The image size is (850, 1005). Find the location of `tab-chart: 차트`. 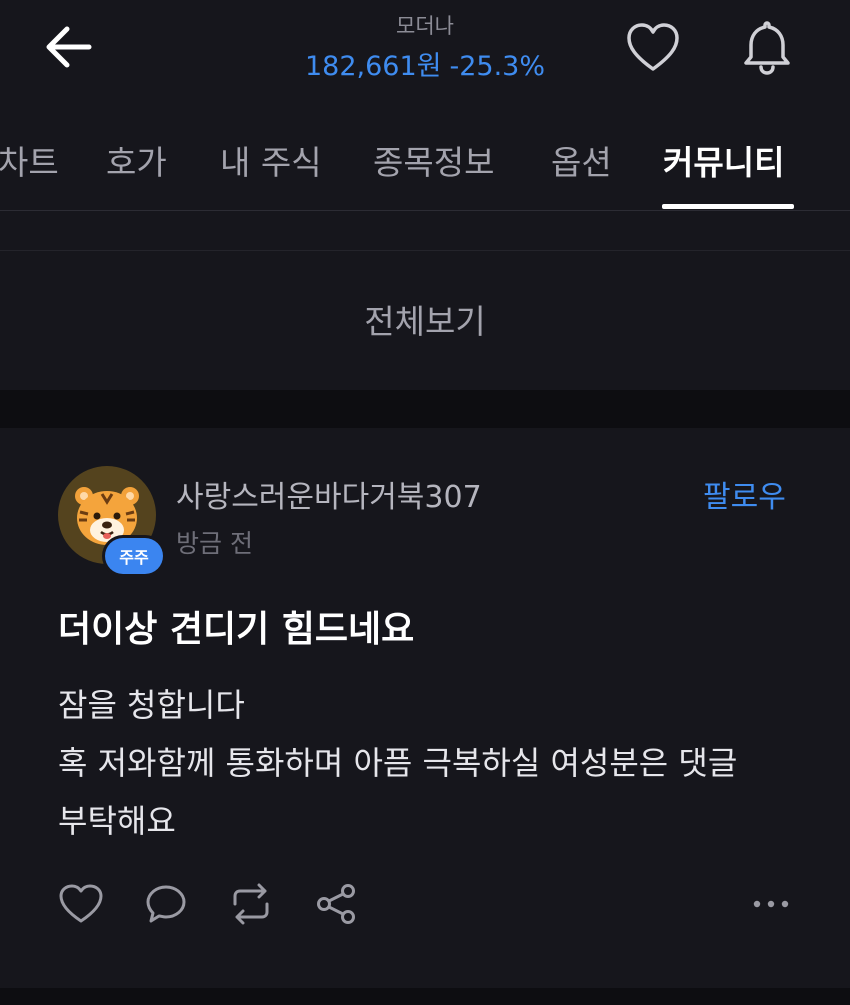

tab-chart: 차트 is located at coordinates (29, 160).